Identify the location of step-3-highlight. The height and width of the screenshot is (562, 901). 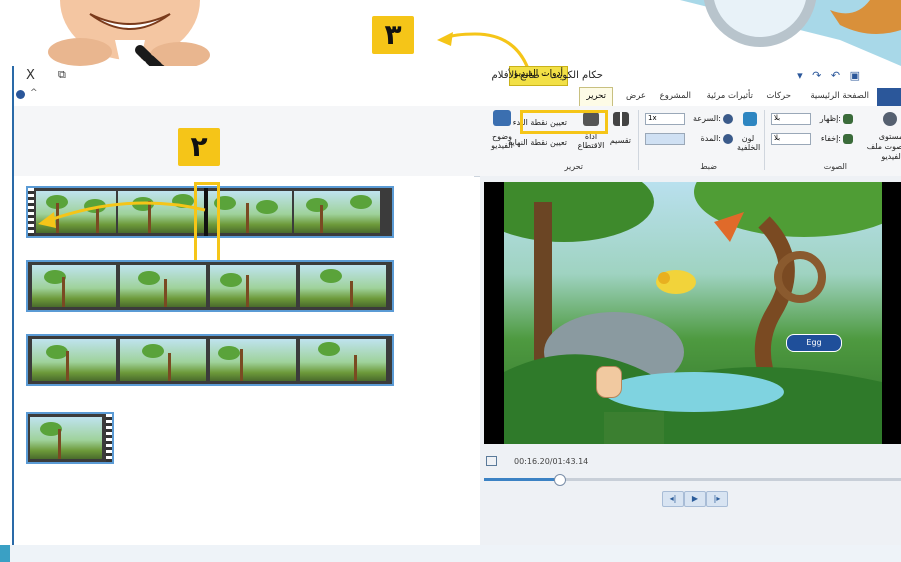
(564, 122).